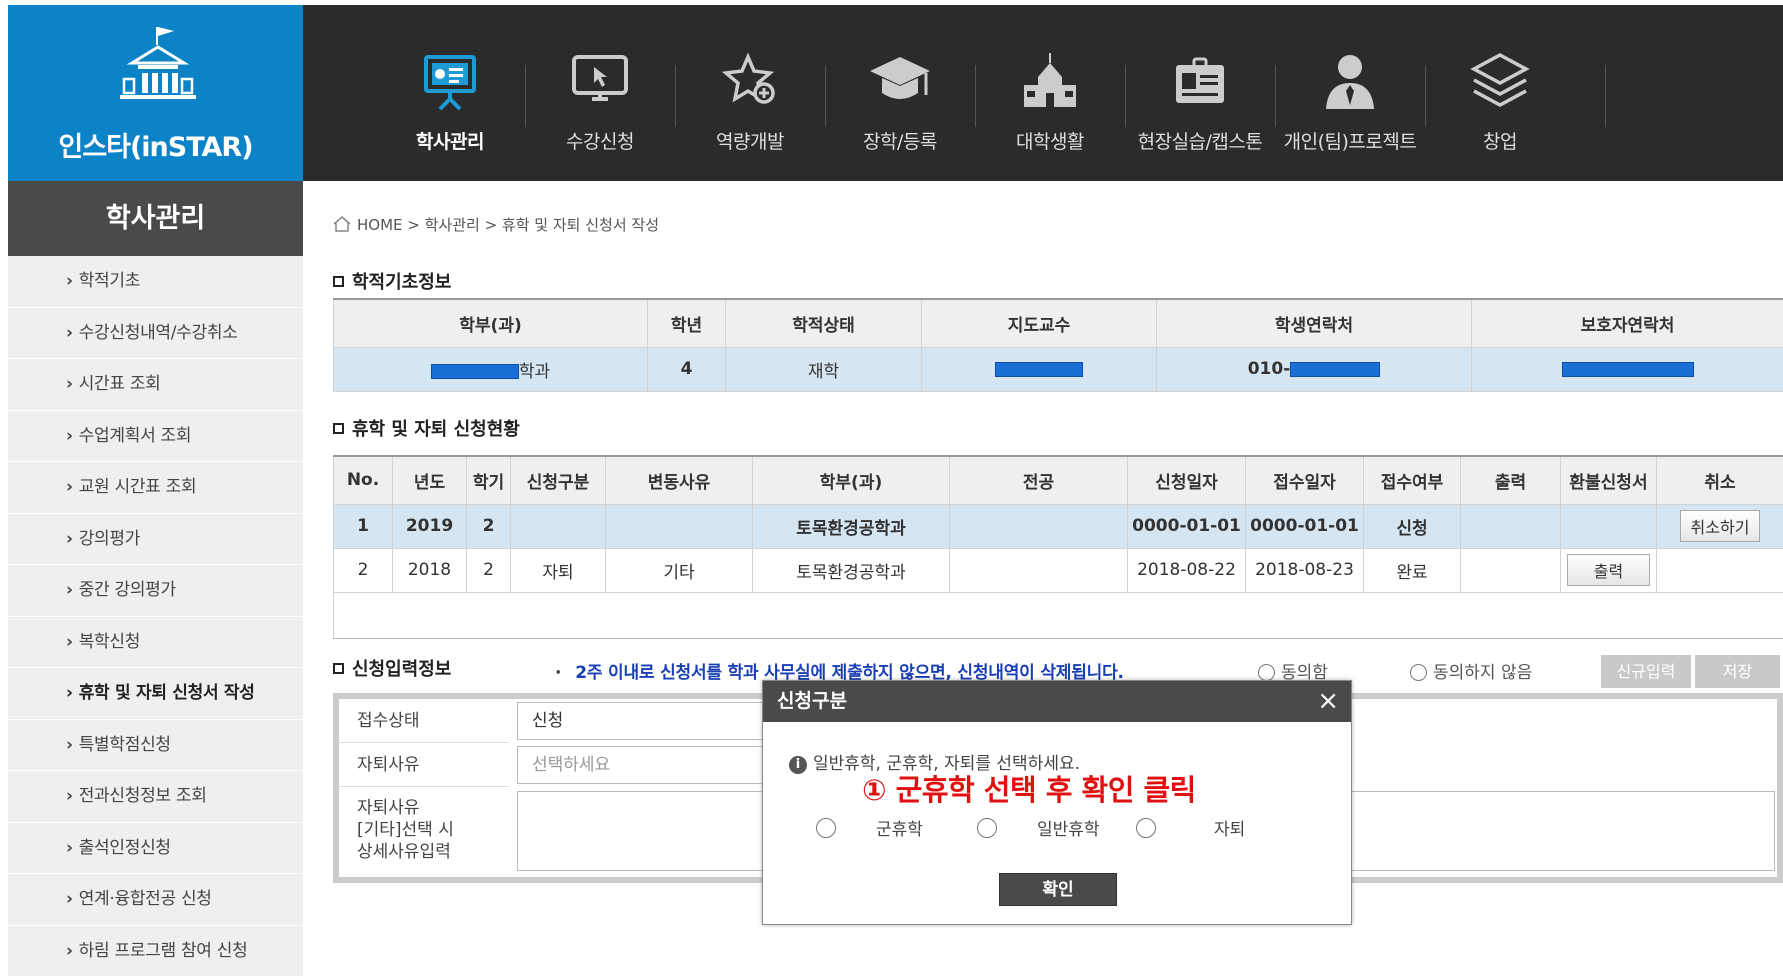  I want to click on sidebar-item-attendance: 출석인정신청, so click(155, 849).